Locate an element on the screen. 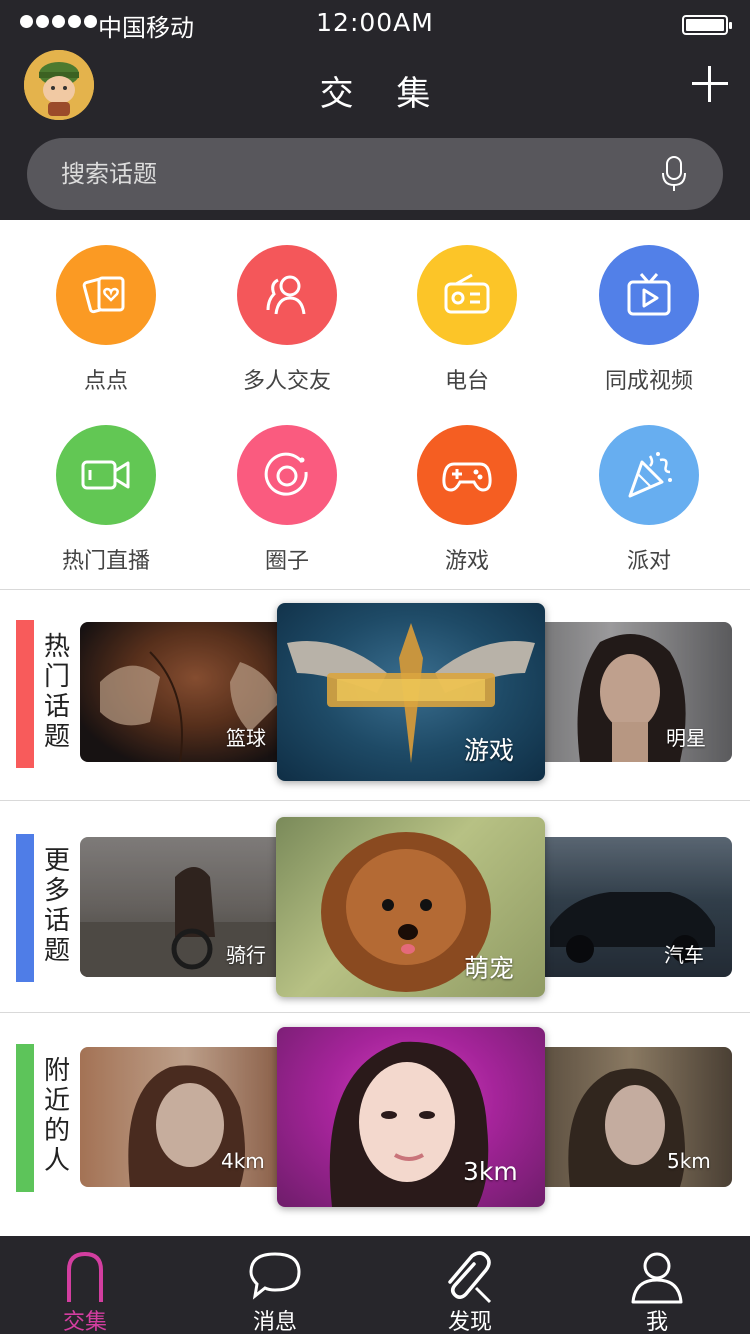 The height and width of the screenshot is (1334, 750). category-label: 派对 is located at coordinates (648, 561).